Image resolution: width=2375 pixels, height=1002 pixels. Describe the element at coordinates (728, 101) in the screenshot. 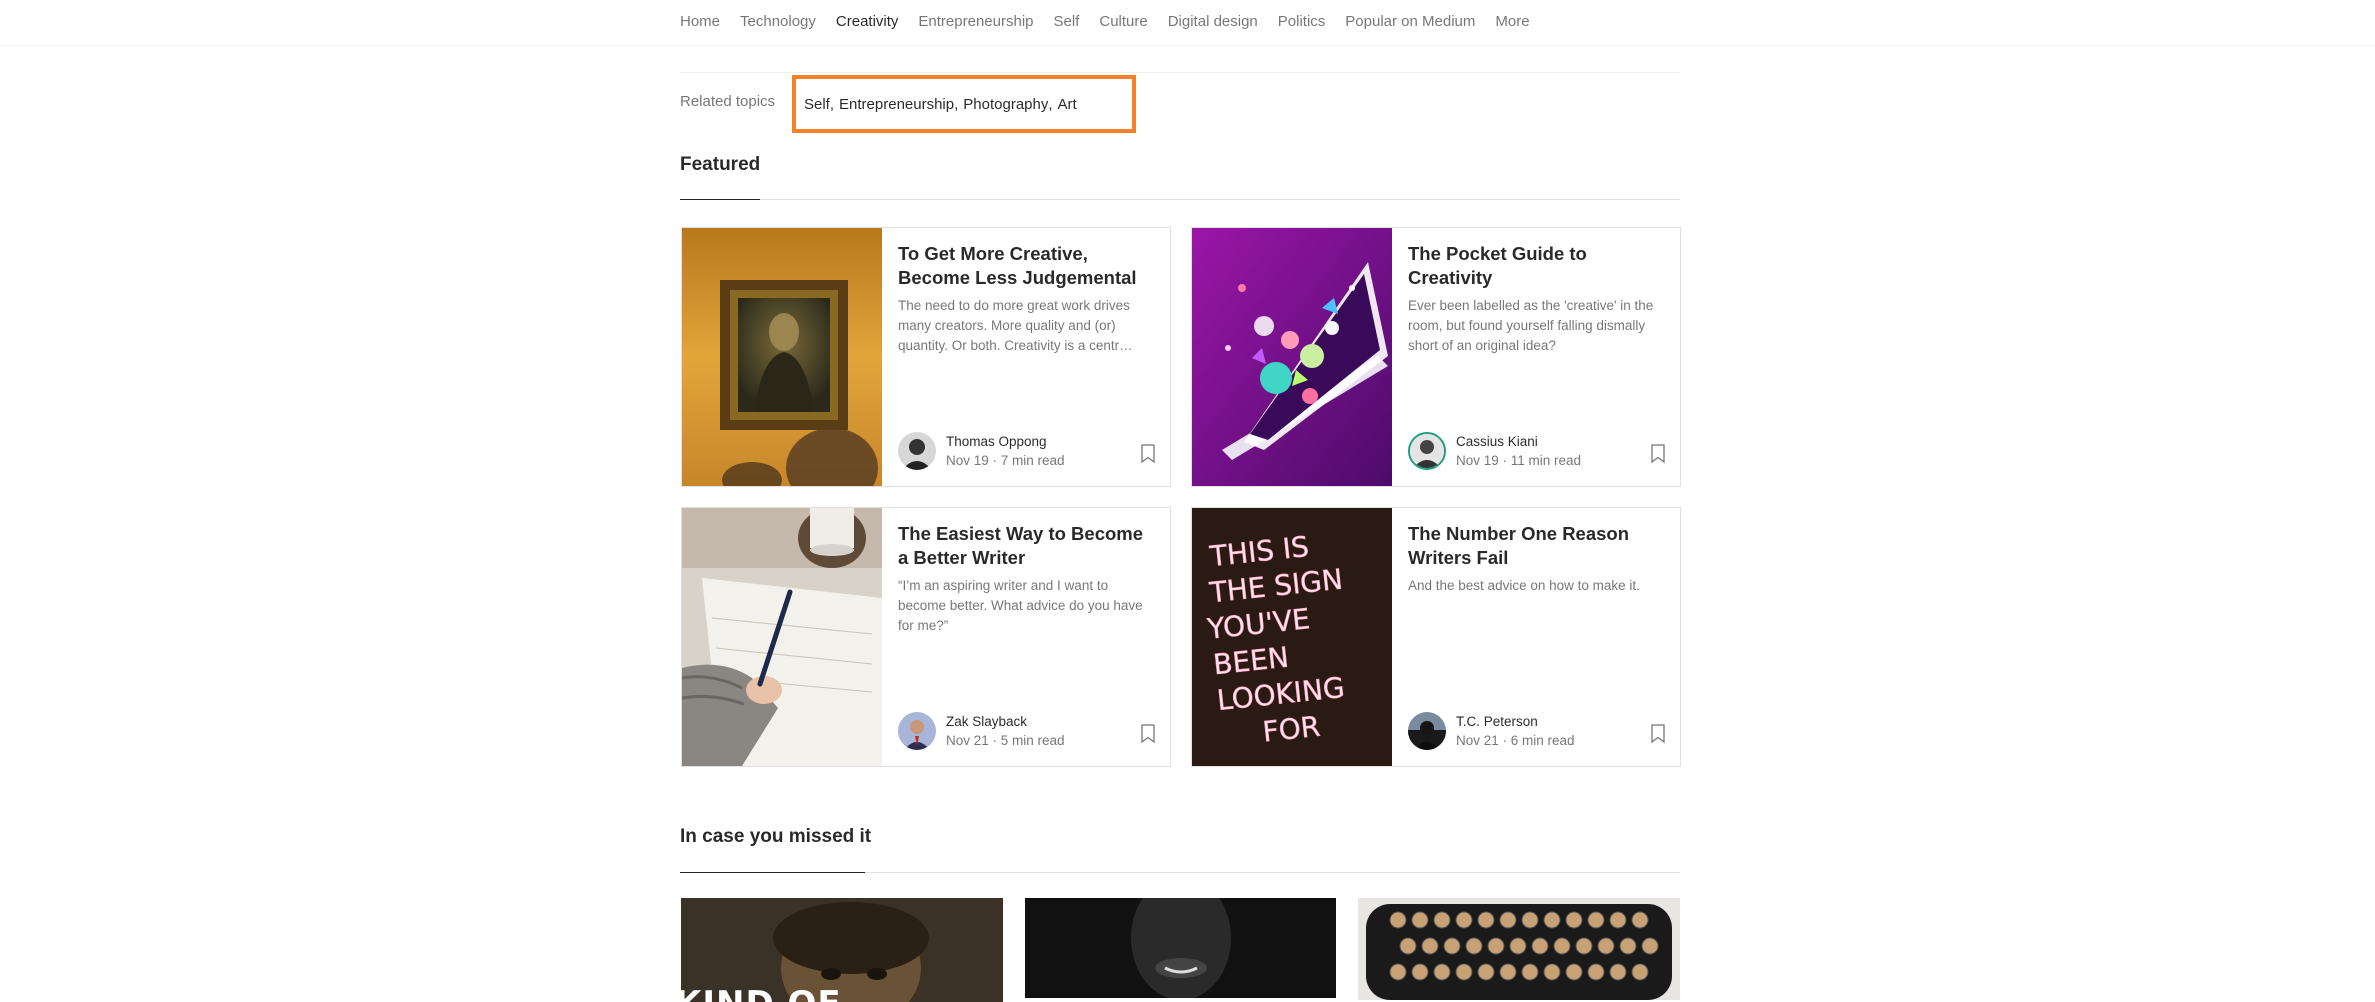

I see `related-topics-label: Related topics` at that location.